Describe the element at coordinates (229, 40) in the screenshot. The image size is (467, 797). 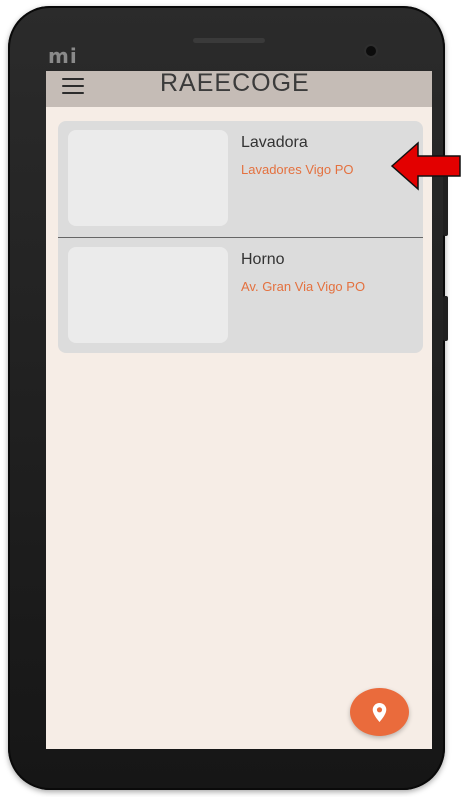
I see `phone-speaker` at that location.